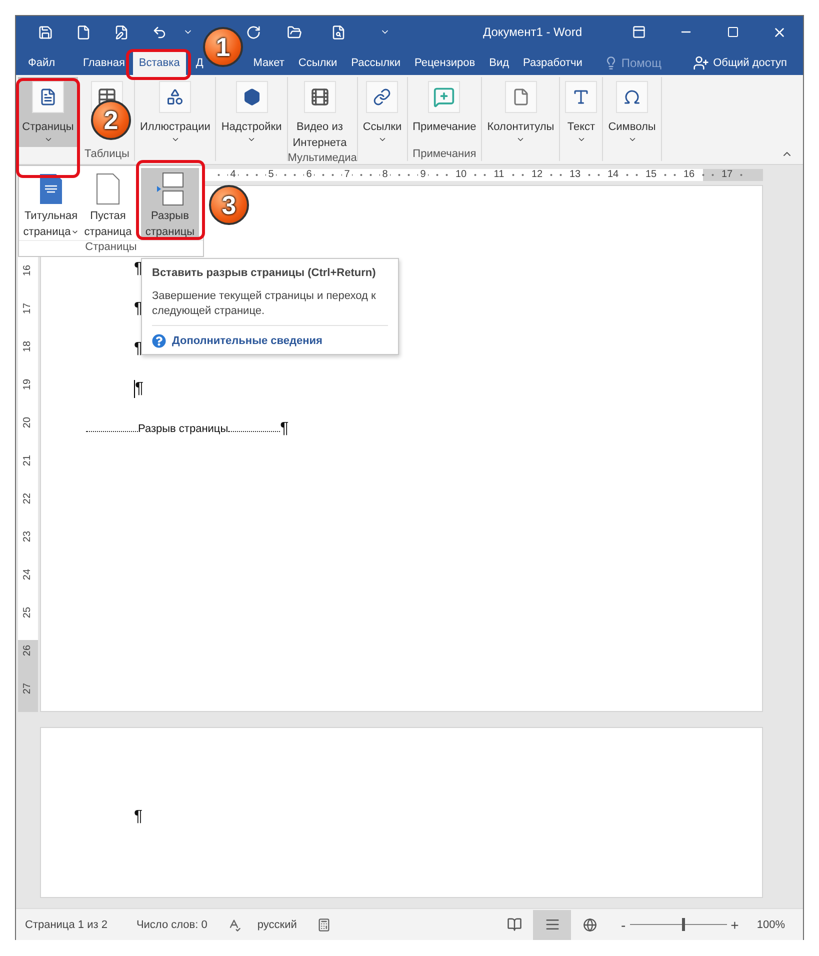  What do you see at coordinates (320, 97) in the screenshot?
I see `film-icon` at bounding box center [320, 97].